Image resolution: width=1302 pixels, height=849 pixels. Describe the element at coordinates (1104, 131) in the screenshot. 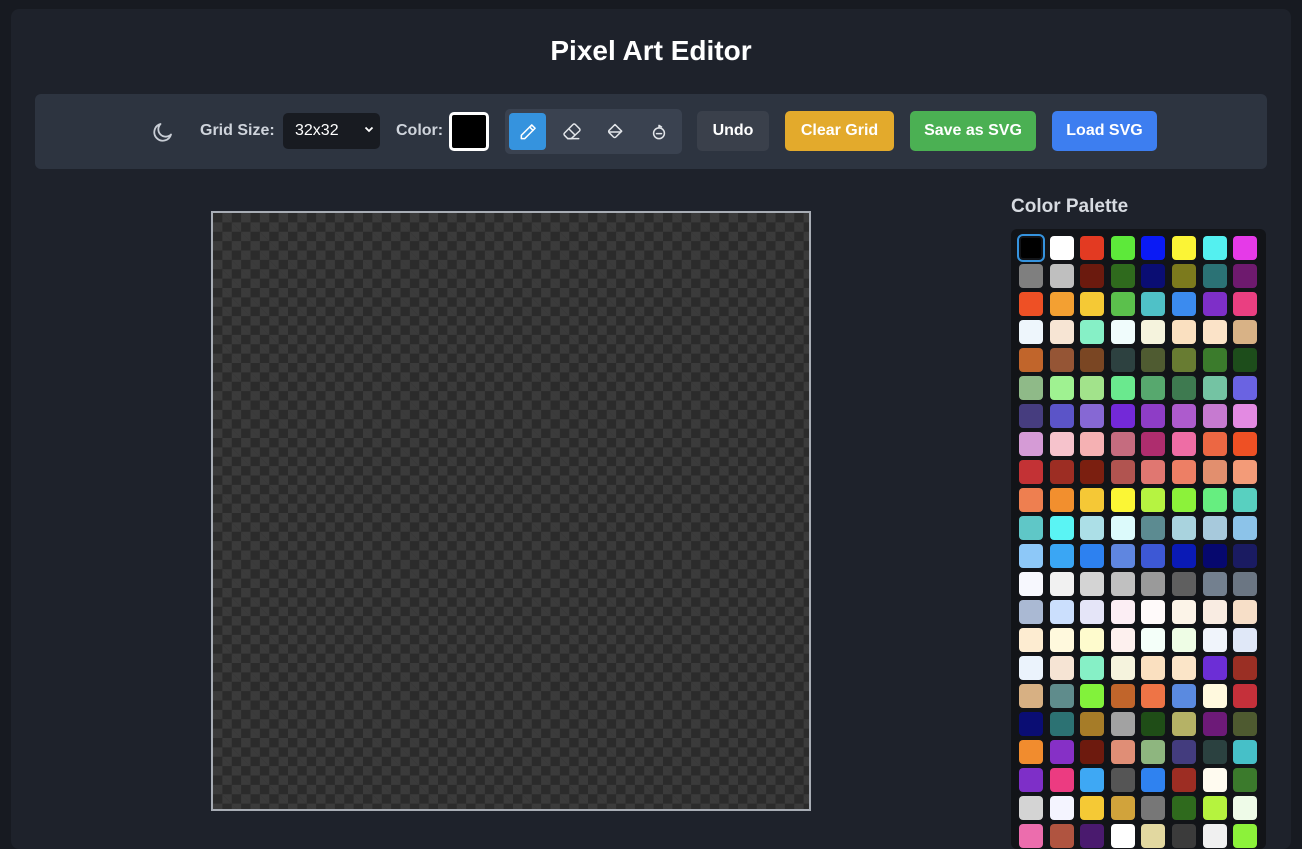

I see `load-svg-button: Load SVG` at that location.